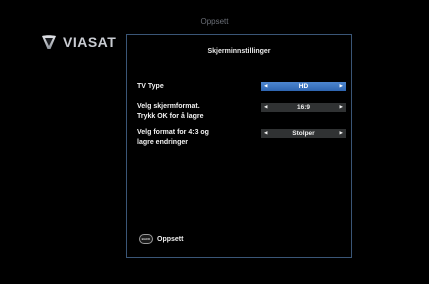  I want to click on setting-label-line: Velg format for 4:3 og, so click(173, 132).